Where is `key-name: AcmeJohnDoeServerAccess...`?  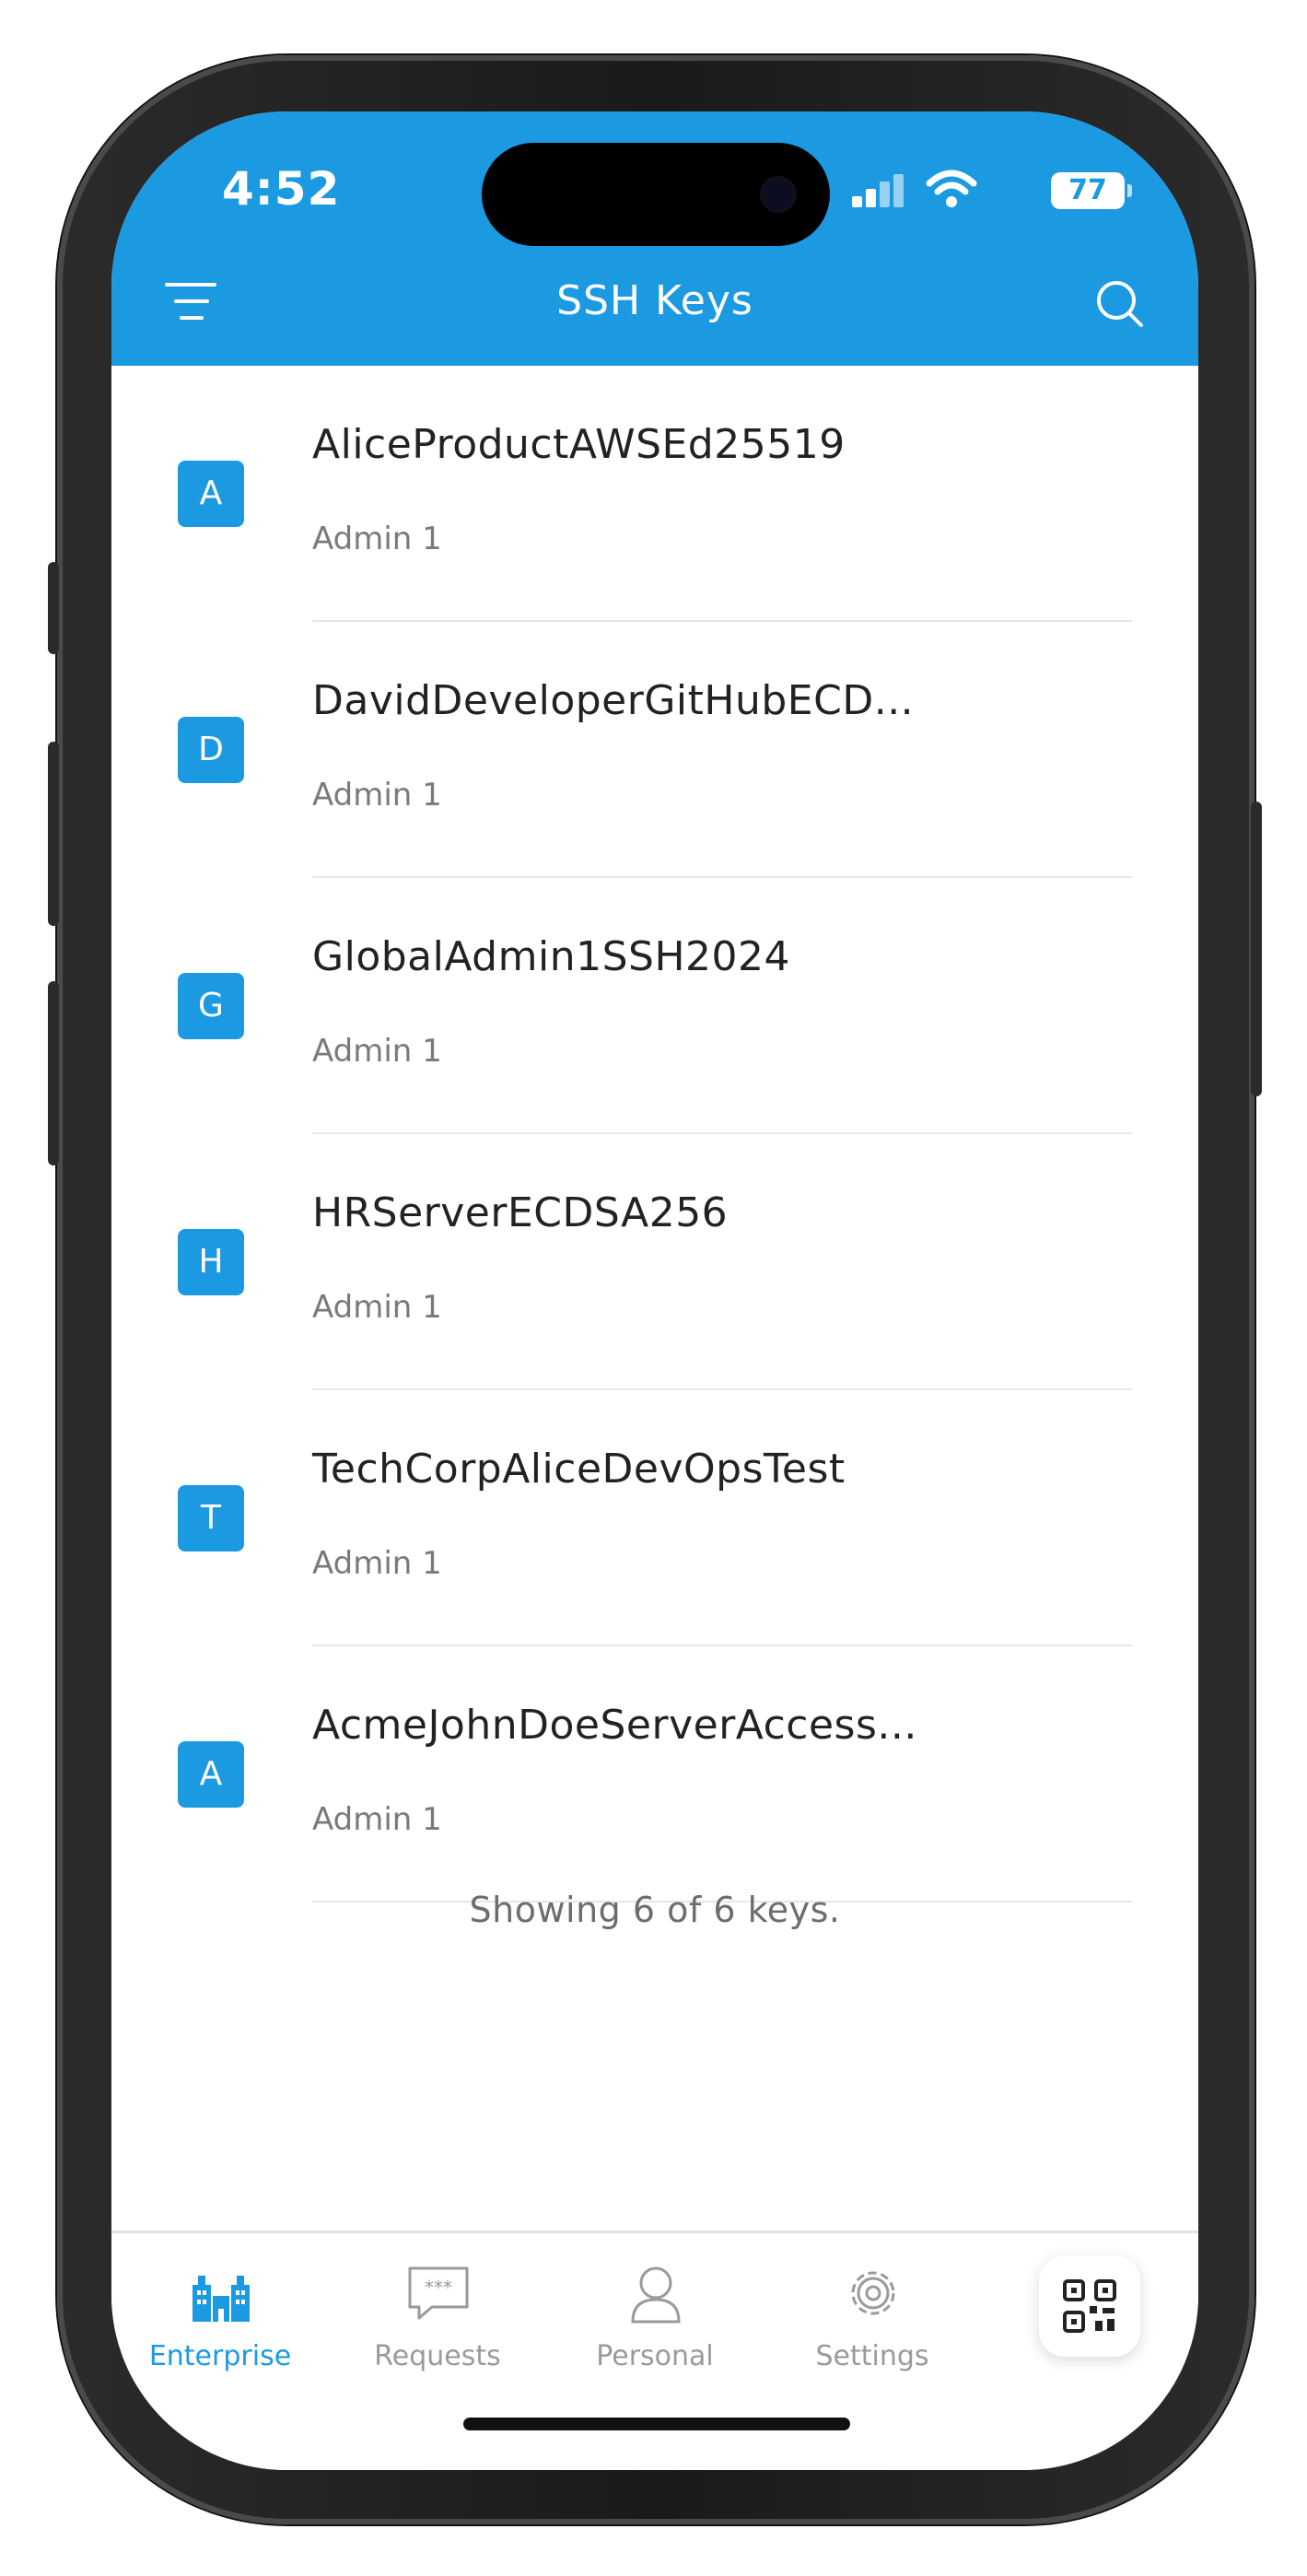
key-name: AcmeJohnDoeServerAccess... is located at coordinates (614, 1725).